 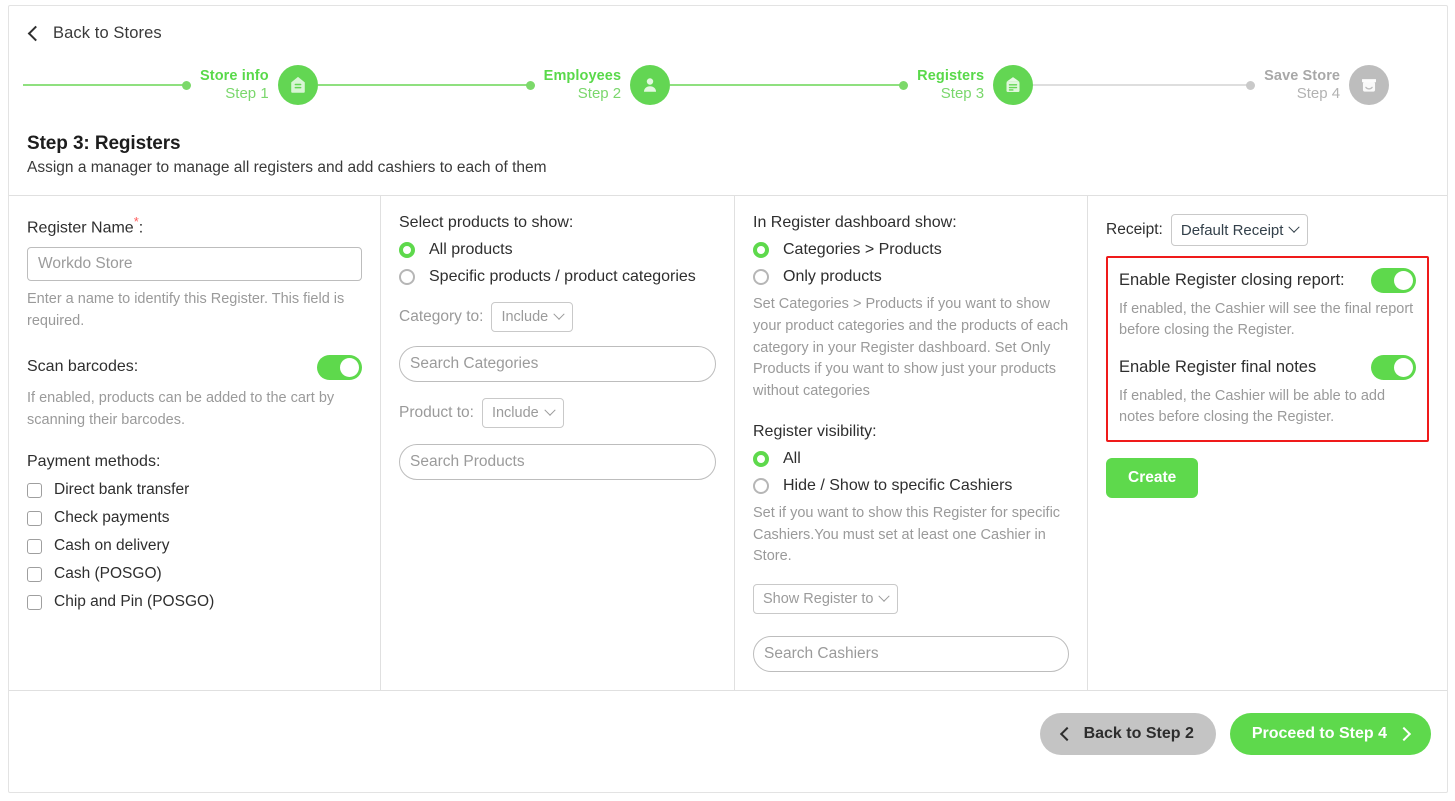 What do you see at coordinates (1302, 76) in the screenshot?
I see `stepper-title-4: Save Store` at bounding box center [1302, 76].